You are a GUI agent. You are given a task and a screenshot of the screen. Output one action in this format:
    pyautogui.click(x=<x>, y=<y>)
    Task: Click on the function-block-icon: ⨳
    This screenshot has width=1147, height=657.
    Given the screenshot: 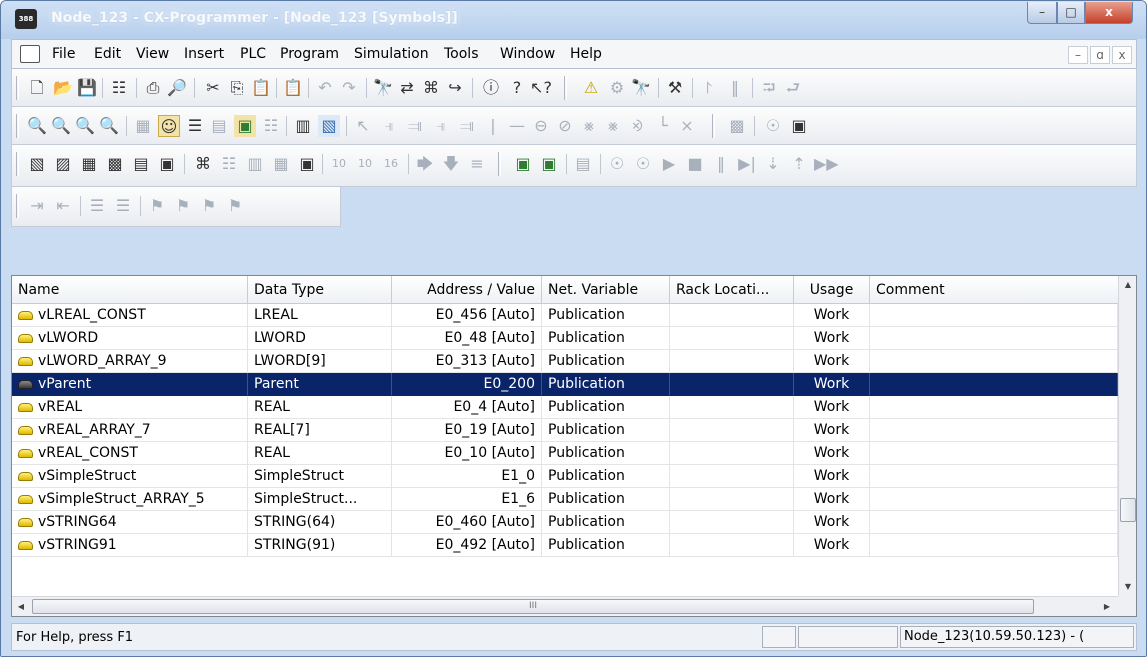 What is the action you would take?
    pyautogui.click(x=613, y=126)
    